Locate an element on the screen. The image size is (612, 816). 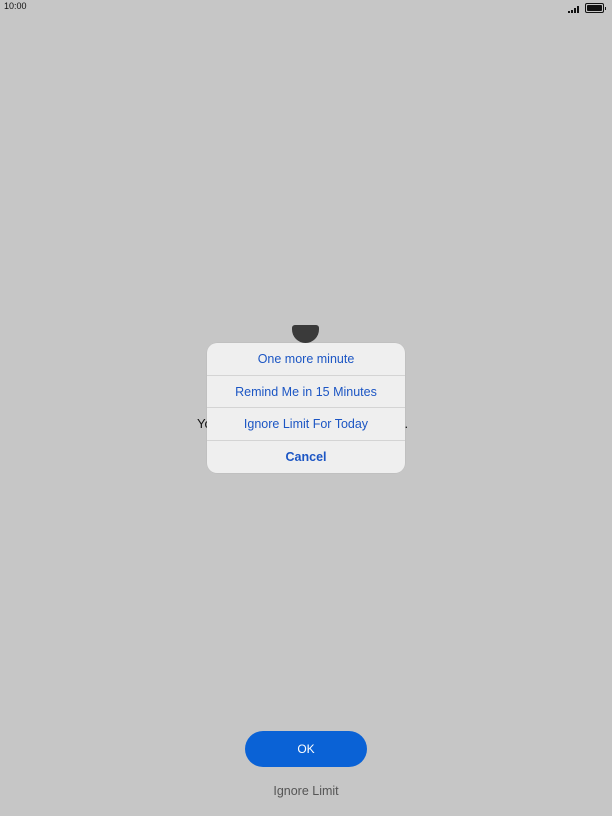
battery-icon is located at coordinates (595, 8).